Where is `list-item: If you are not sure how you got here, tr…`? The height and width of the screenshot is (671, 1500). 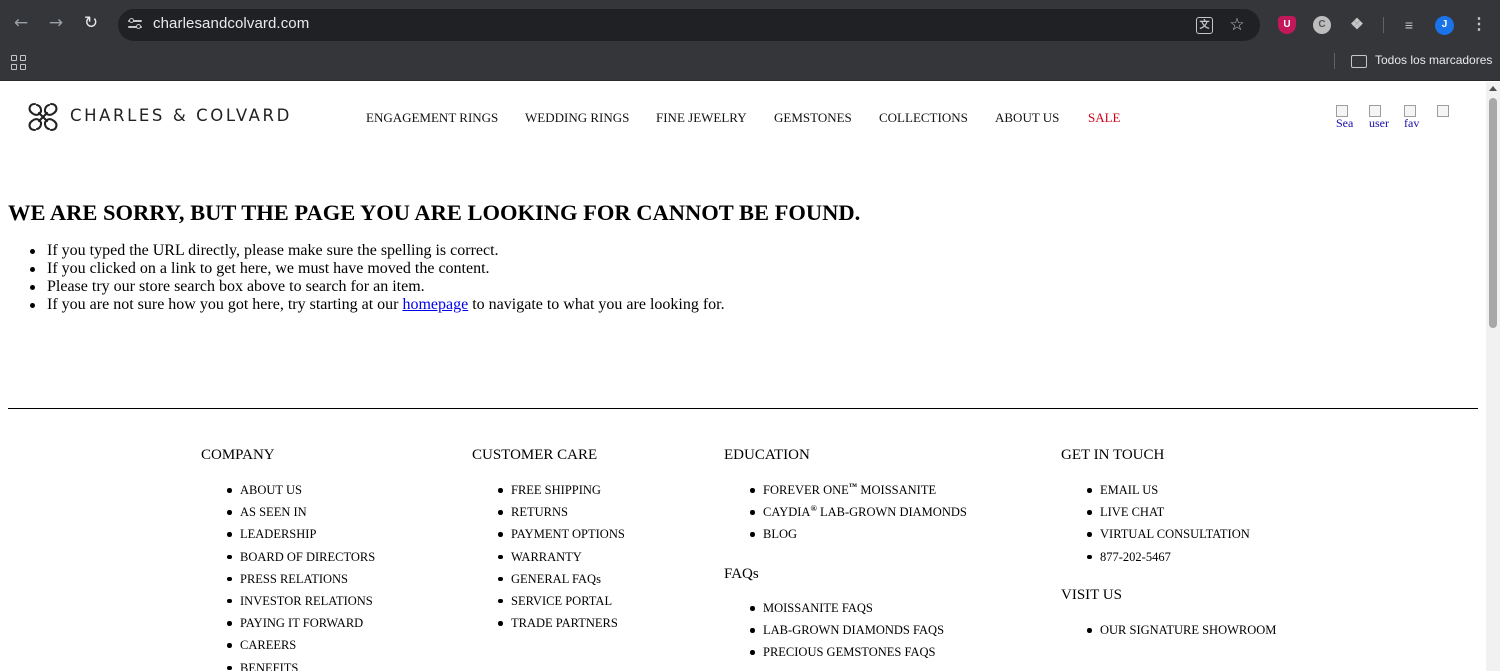 list-item: If you are not sure how you got here, tr… is located at coordinates (377, 305).